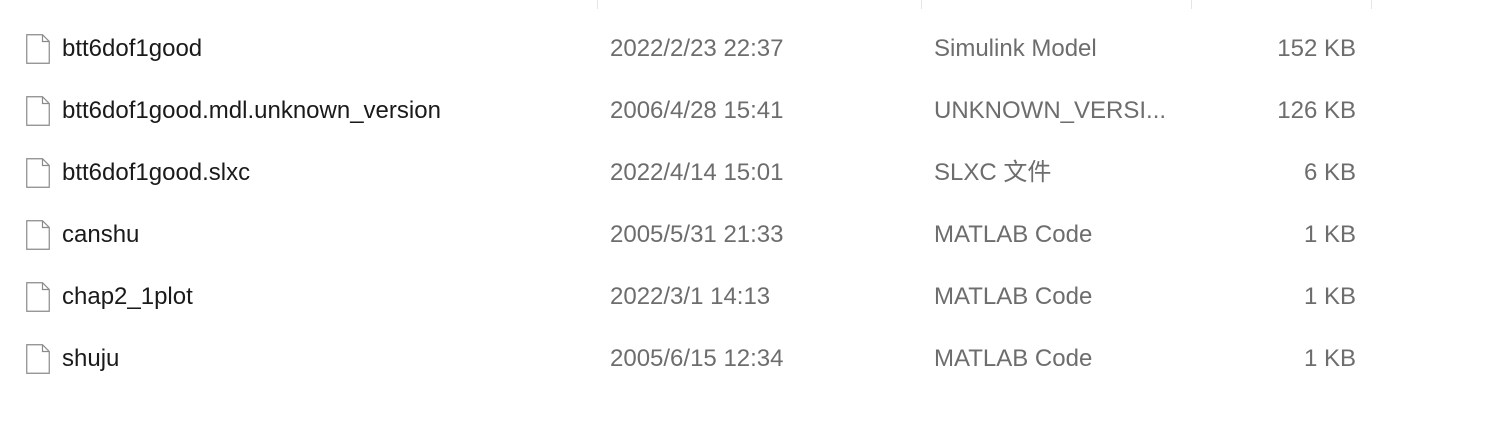  Describe the element at coordinates (993, 172) in the screenshot. I see `file-type: SLXC 文件` at that location.